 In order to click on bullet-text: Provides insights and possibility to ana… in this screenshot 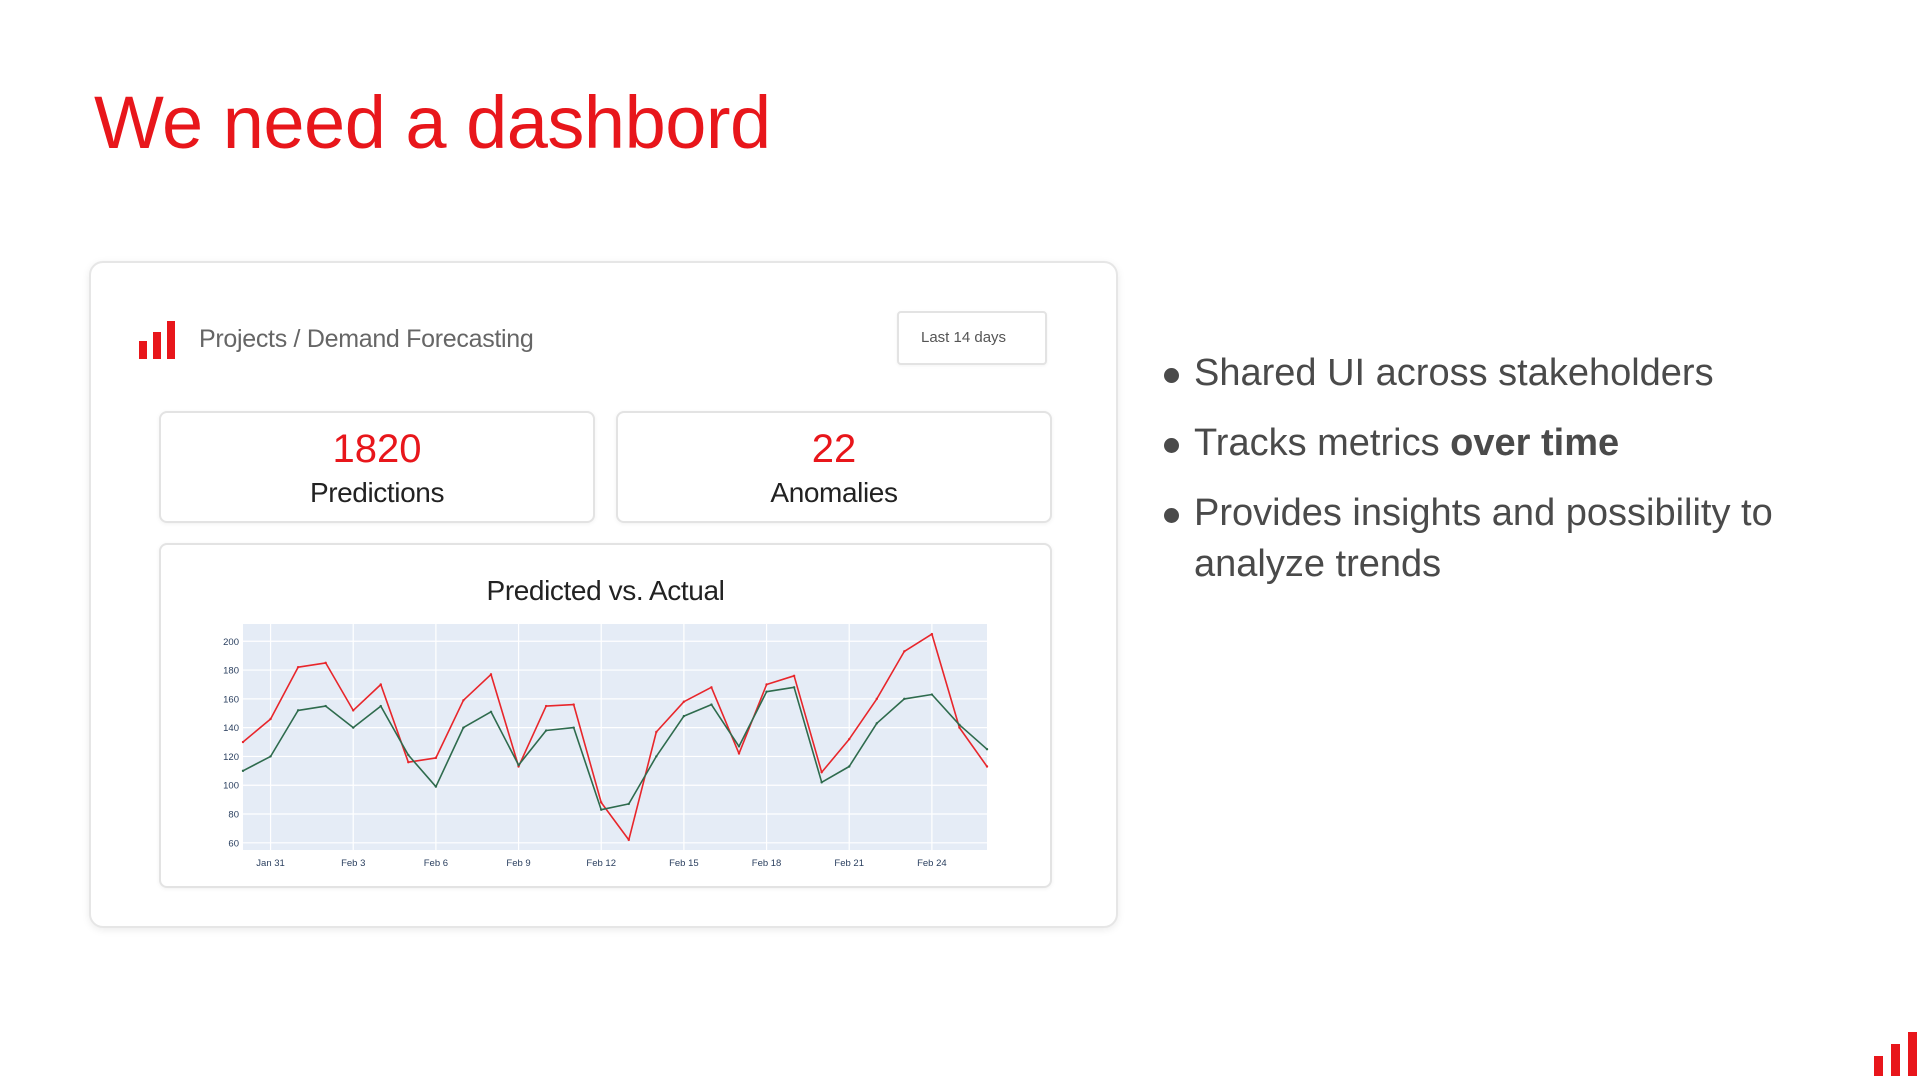, I will do `click(1483, 538)`.